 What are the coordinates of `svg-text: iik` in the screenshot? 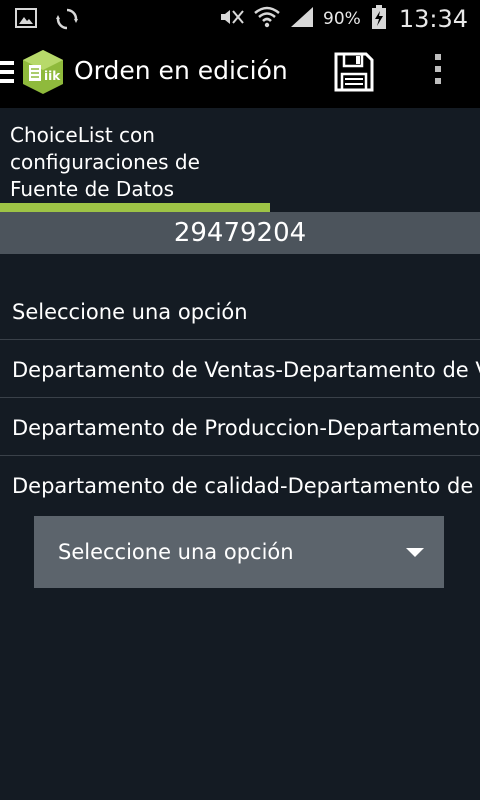 It's located at (52, 76).